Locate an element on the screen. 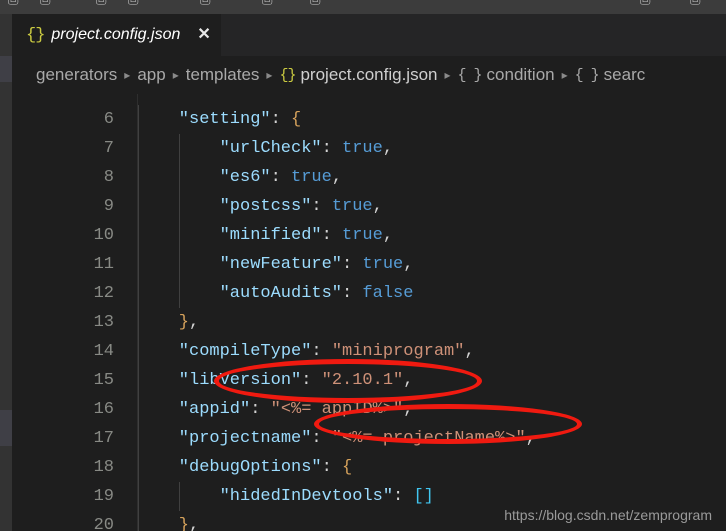 This screenshot has width=726, height=531. tab-label: project.config.json is located at coordinates (116, 34).